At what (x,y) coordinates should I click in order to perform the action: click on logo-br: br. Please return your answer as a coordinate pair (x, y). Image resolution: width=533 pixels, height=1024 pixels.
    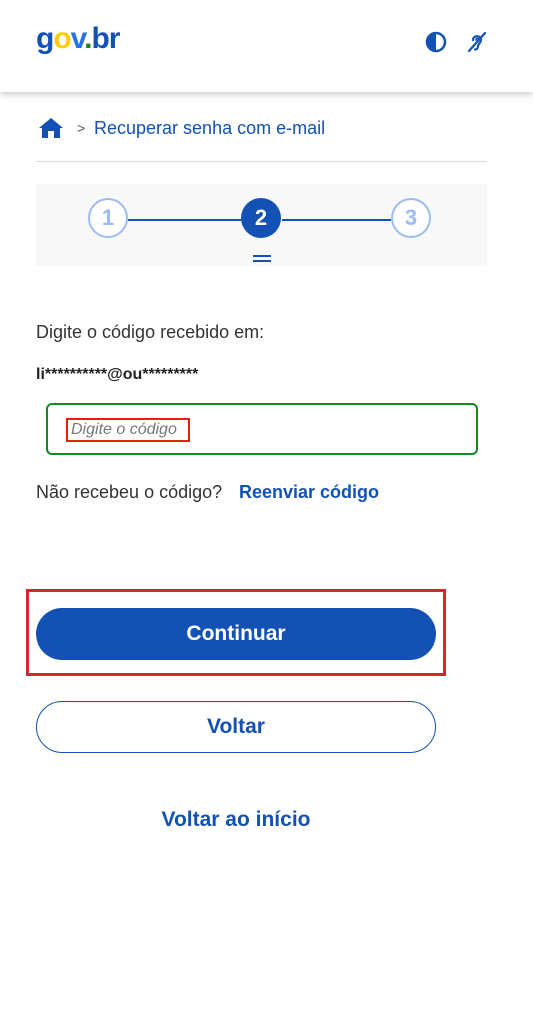
    Looking at the image, I should click on (105, 38).